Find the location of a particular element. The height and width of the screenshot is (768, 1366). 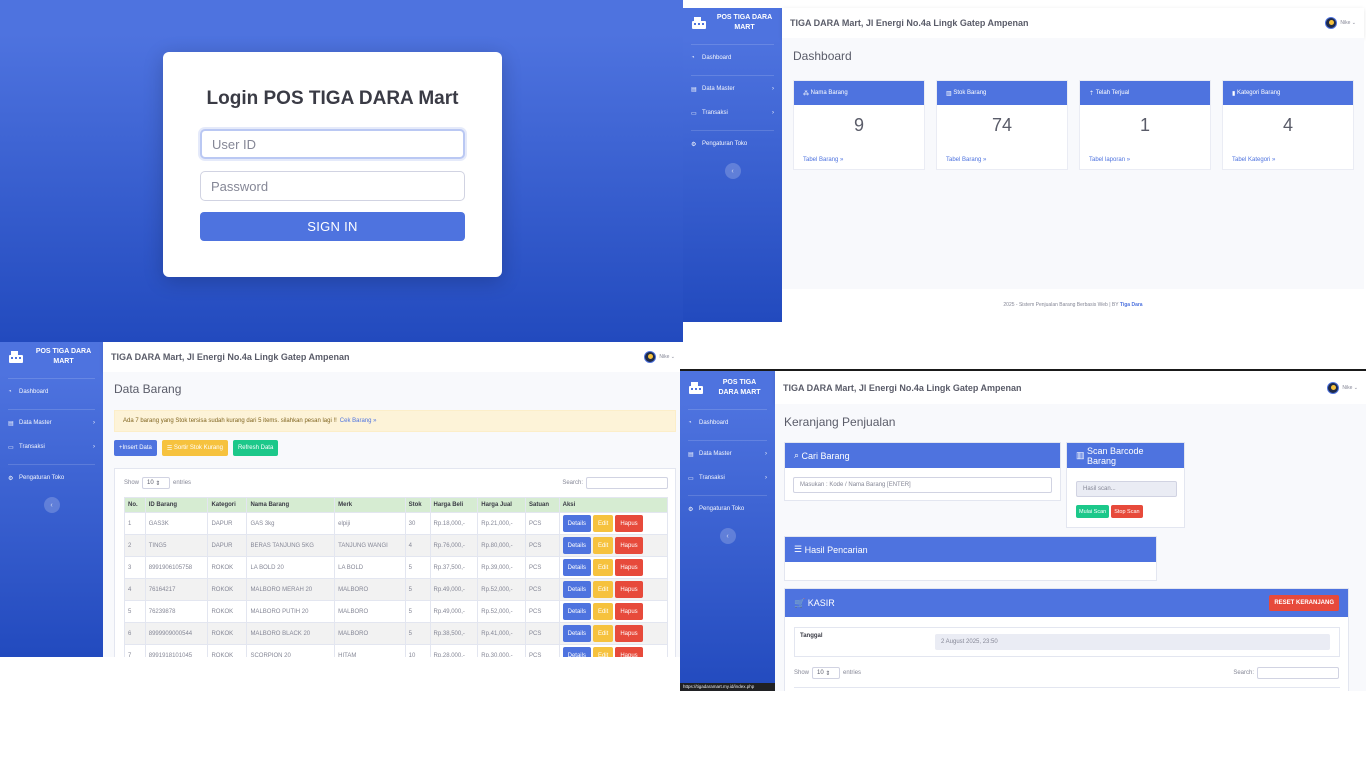

desktop-icon: ▭ is located at coordinates (691, 478).